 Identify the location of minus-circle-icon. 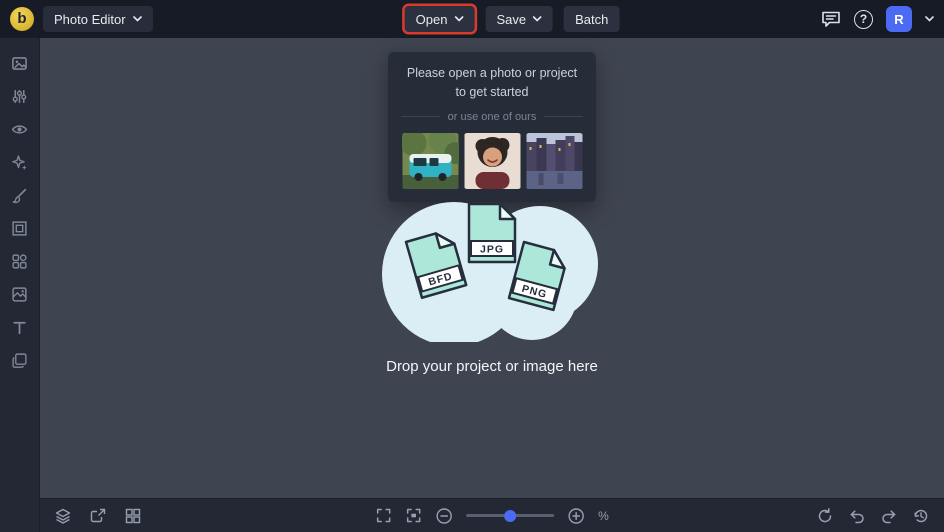
(444, 515).